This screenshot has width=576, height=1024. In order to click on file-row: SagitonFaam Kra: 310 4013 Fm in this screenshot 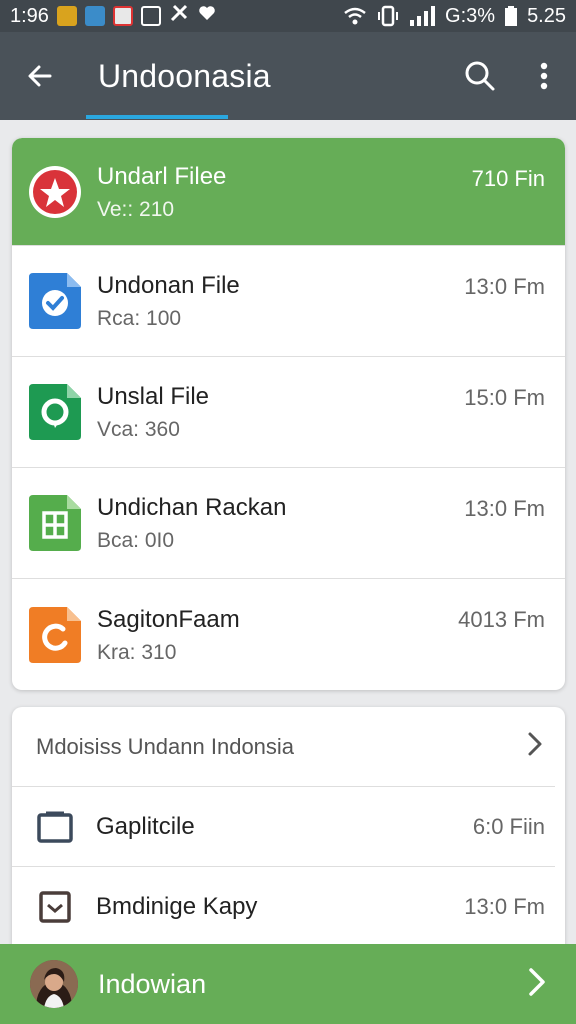, I will do `click(288, 634)`.